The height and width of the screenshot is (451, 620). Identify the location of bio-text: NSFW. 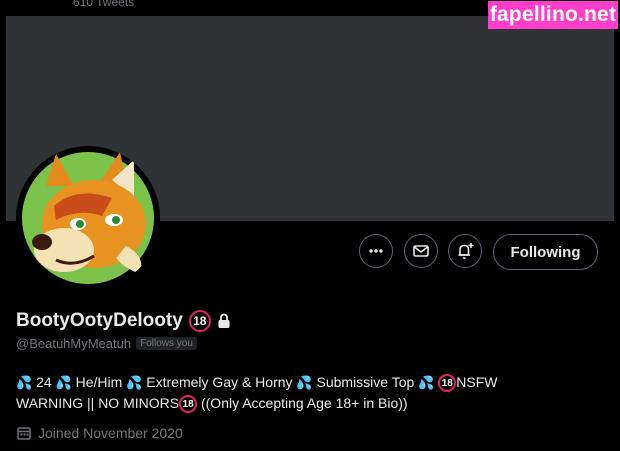
(477, 382).